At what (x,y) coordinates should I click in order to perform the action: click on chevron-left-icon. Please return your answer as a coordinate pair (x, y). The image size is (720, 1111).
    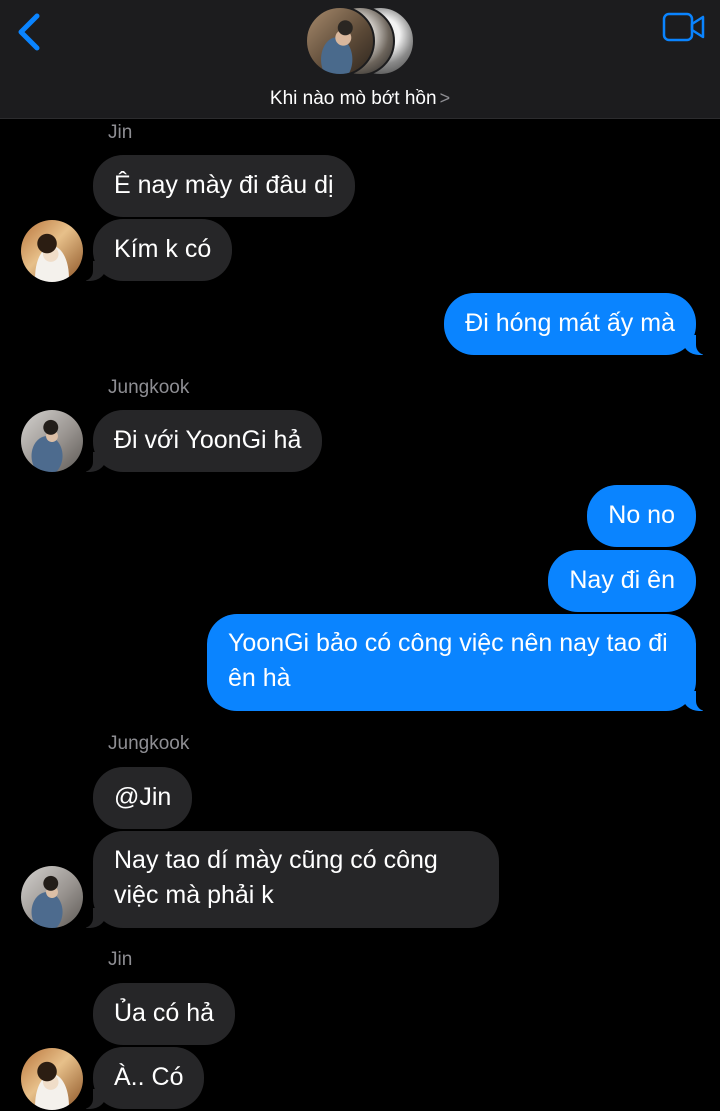
    Looking at the image, I should click on (29, 32).